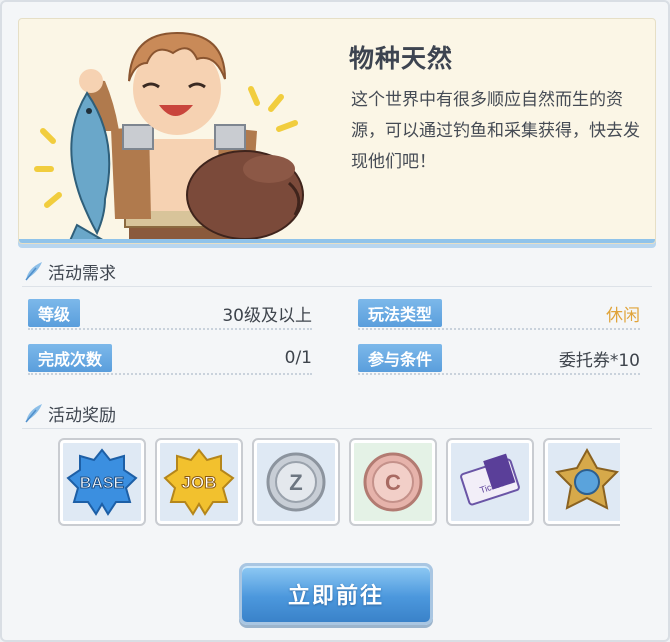 Image resolution: width=670 pixels, height=642 pixels. Describe the element at coordinates (400, 358) in the screenshot. I see `condition-label: 参与条件` at that location.